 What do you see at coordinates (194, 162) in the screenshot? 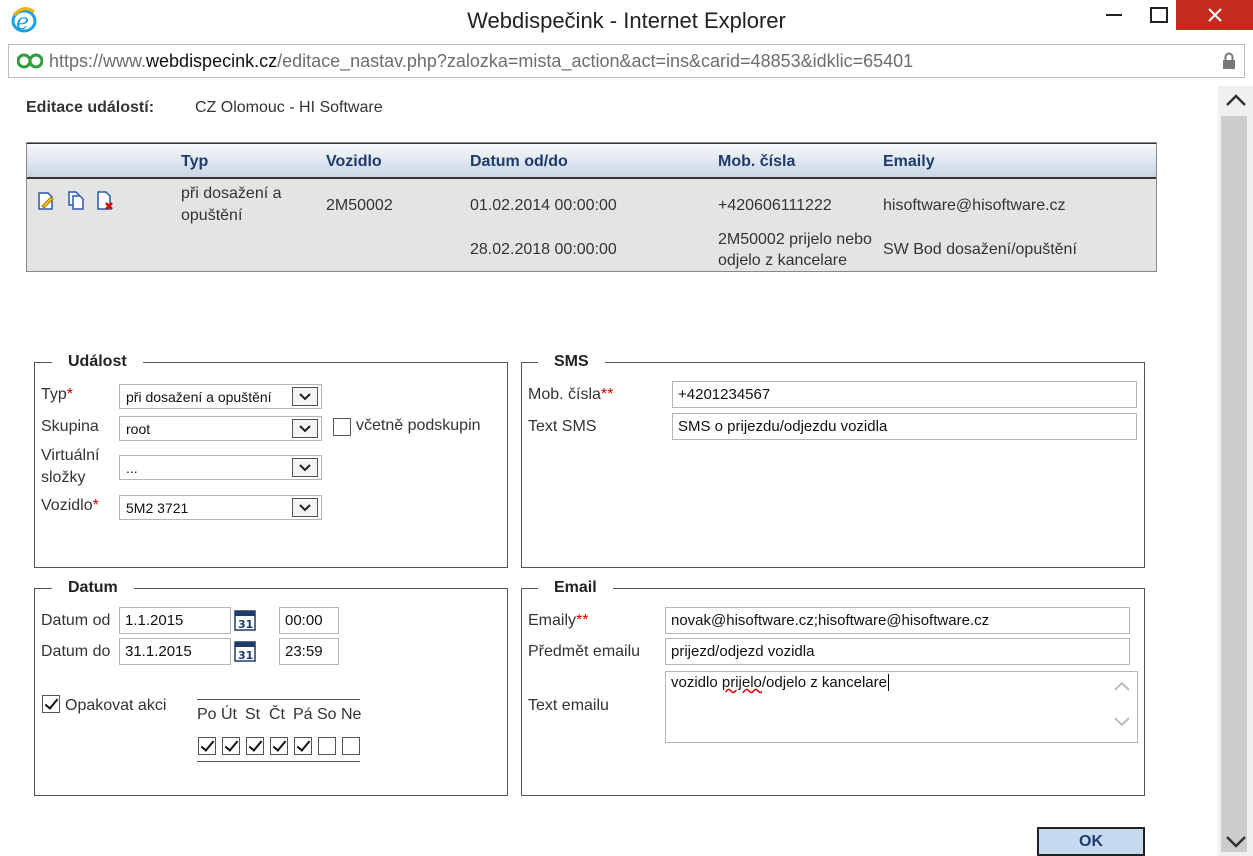
I see `column-header-typ: Typ` at bounding box center [194, 162].